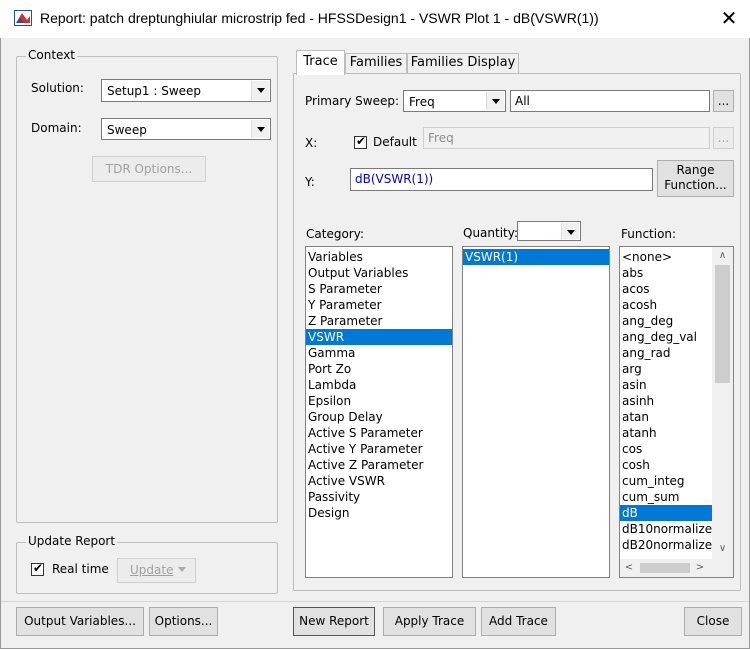 The width and height of the screenshot is (750, 649). I want to click on category-item-y-parameter: Y Parameter, so click(379, 305).